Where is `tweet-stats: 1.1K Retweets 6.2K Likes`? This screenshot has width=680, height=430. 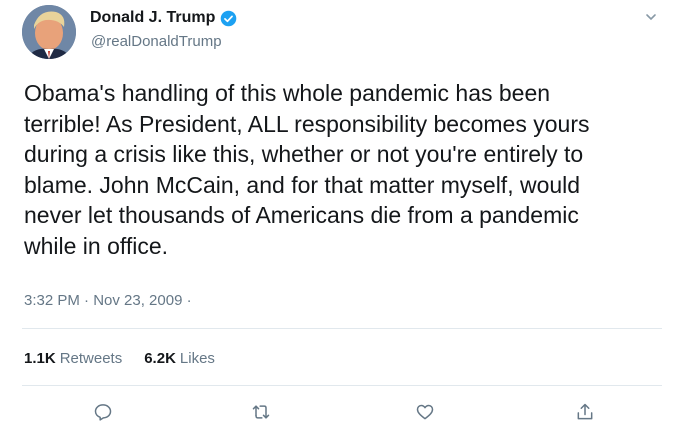
tweet-stats: 1.1K Retweets 6.2K Likes is located at coordinates (119, 358).